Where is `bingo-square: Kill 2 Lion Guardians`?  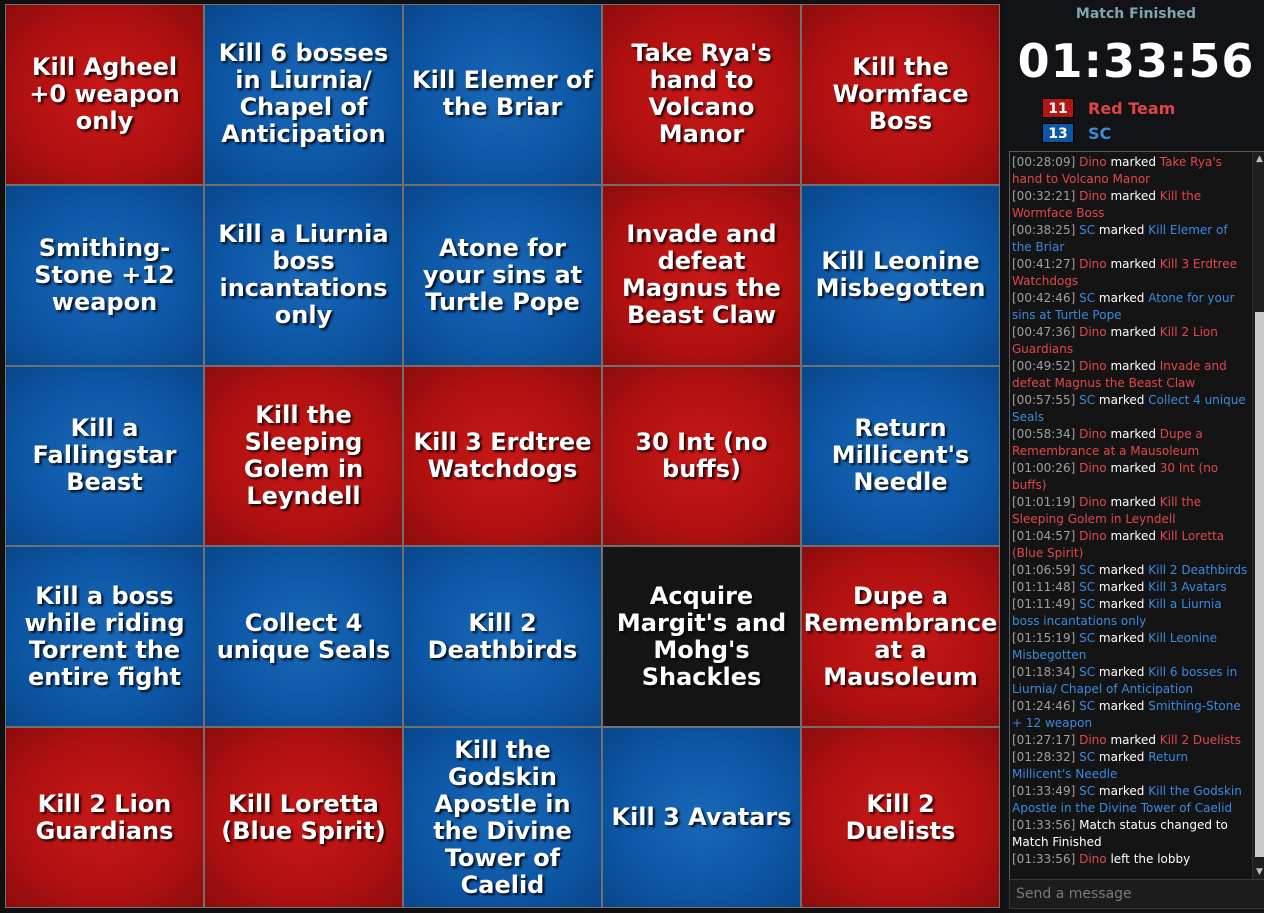 bingo-square: Kill 2 Lion Guardians is located at coordinates (104, 817).